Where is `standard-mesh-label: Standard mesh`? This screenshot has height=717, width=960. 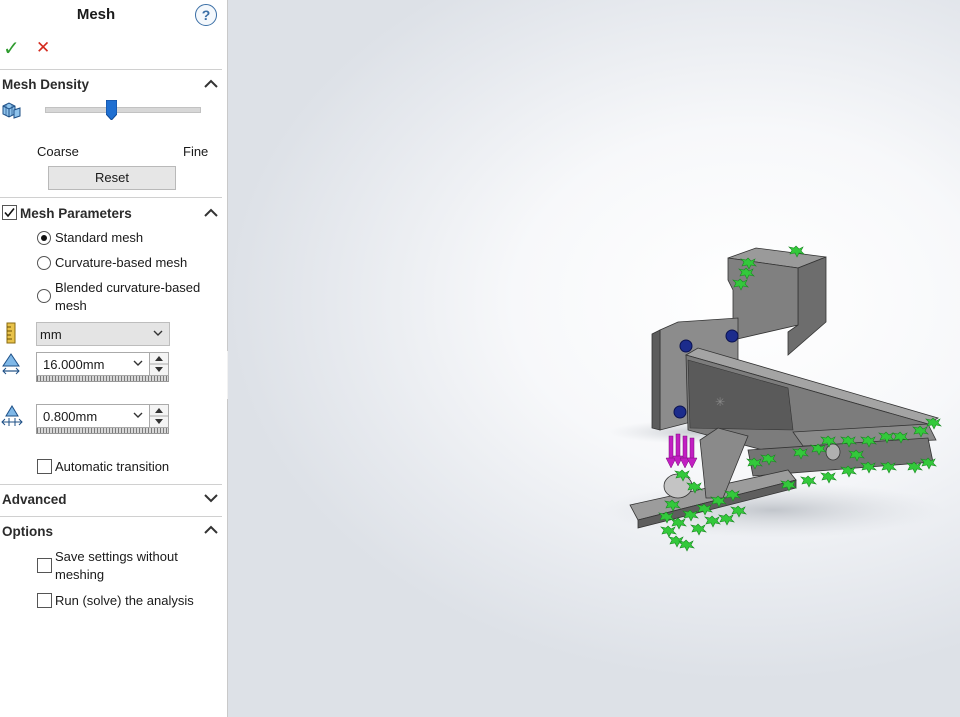 standard-mesh-label: Standard mesh is located at coordinates (99, 237).